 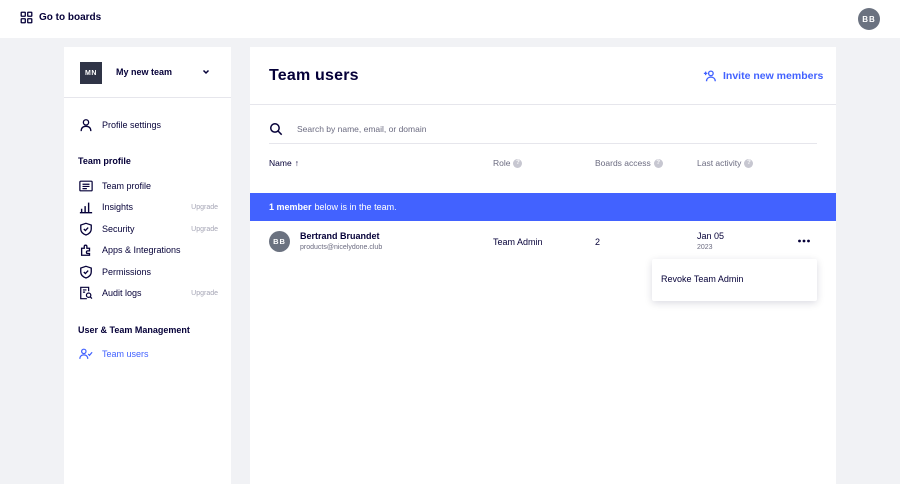 I want to click on user-avatar: BB, so click(x=869, y=19).